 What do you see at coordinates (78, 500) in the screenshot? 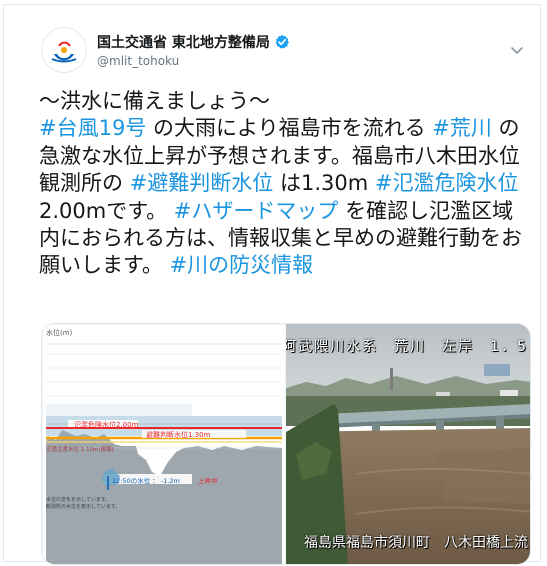
I see `chart-footnote: 水位の変化を示しています。` at bounding box center [78, 500].